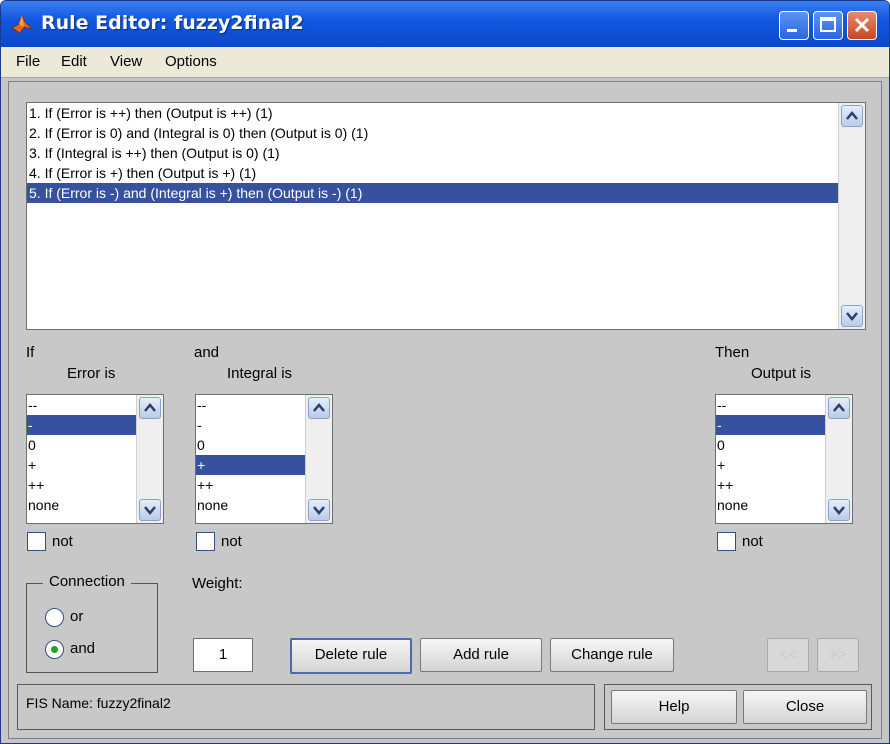 The width and height of the screenshot is (890, 744). What do you see at coordinates (770, 465) in the screenshot?
I see `output-option: +` at bounding box center [770, 465].